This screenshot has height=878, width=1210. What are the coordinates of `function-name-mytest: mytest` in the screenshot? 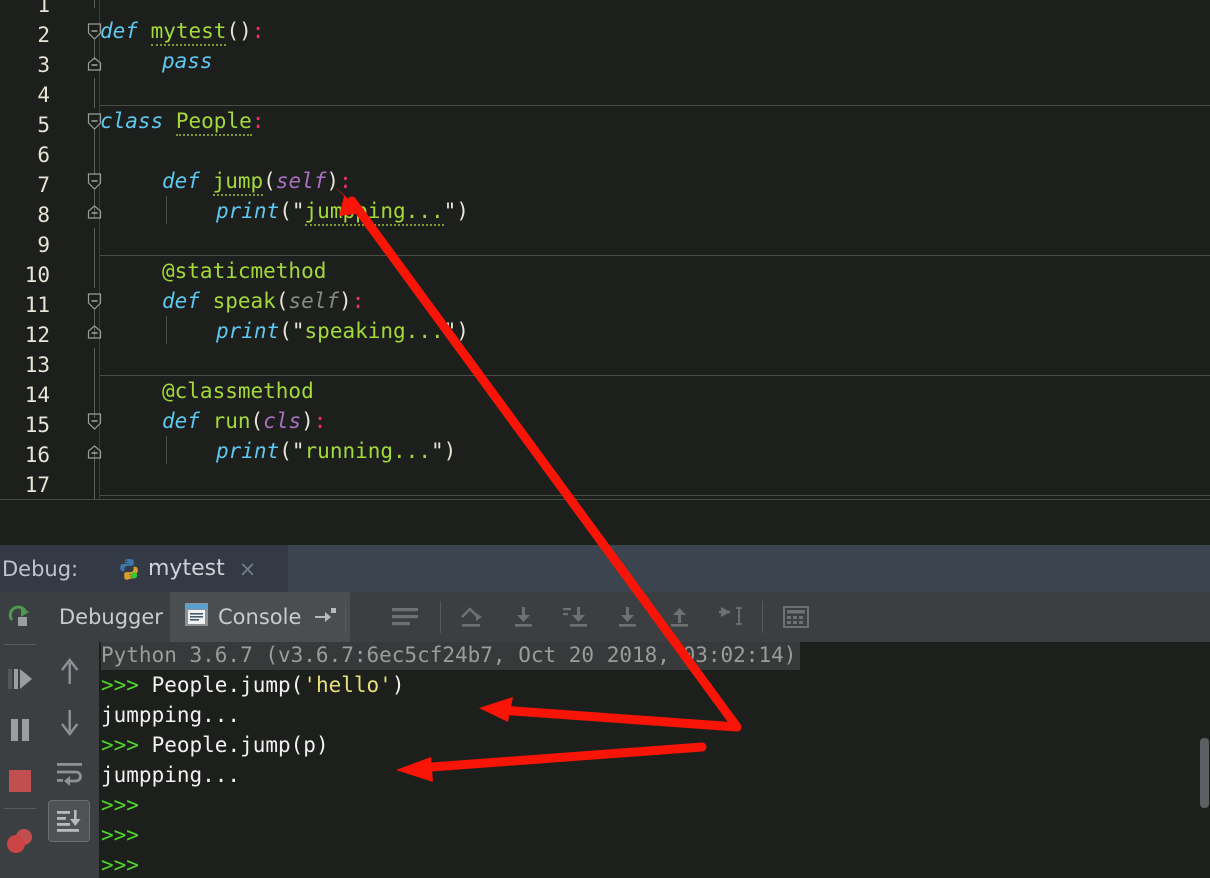 It's located at (188, 32).